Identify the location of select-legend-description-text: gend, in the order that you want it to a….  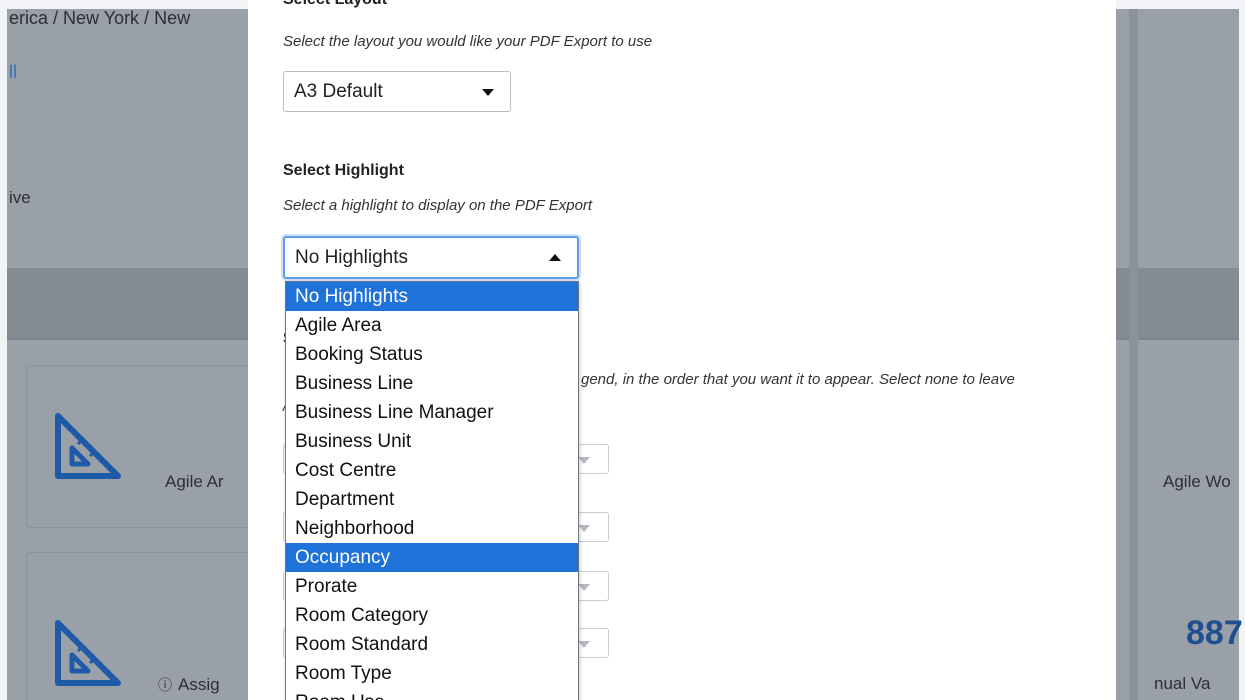
(798, 379).